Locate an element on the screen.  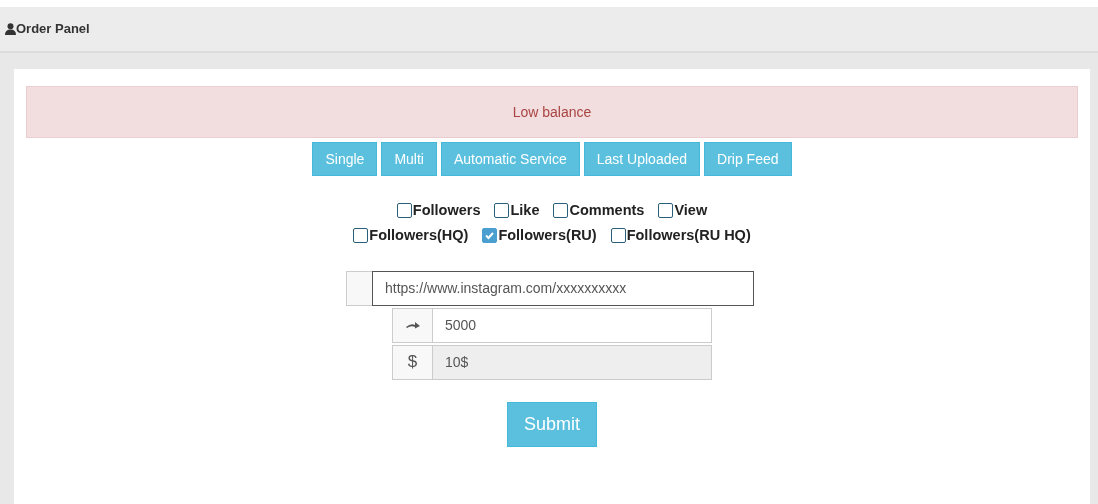
option-checkbox: Like is located at coordinates (517, 211).